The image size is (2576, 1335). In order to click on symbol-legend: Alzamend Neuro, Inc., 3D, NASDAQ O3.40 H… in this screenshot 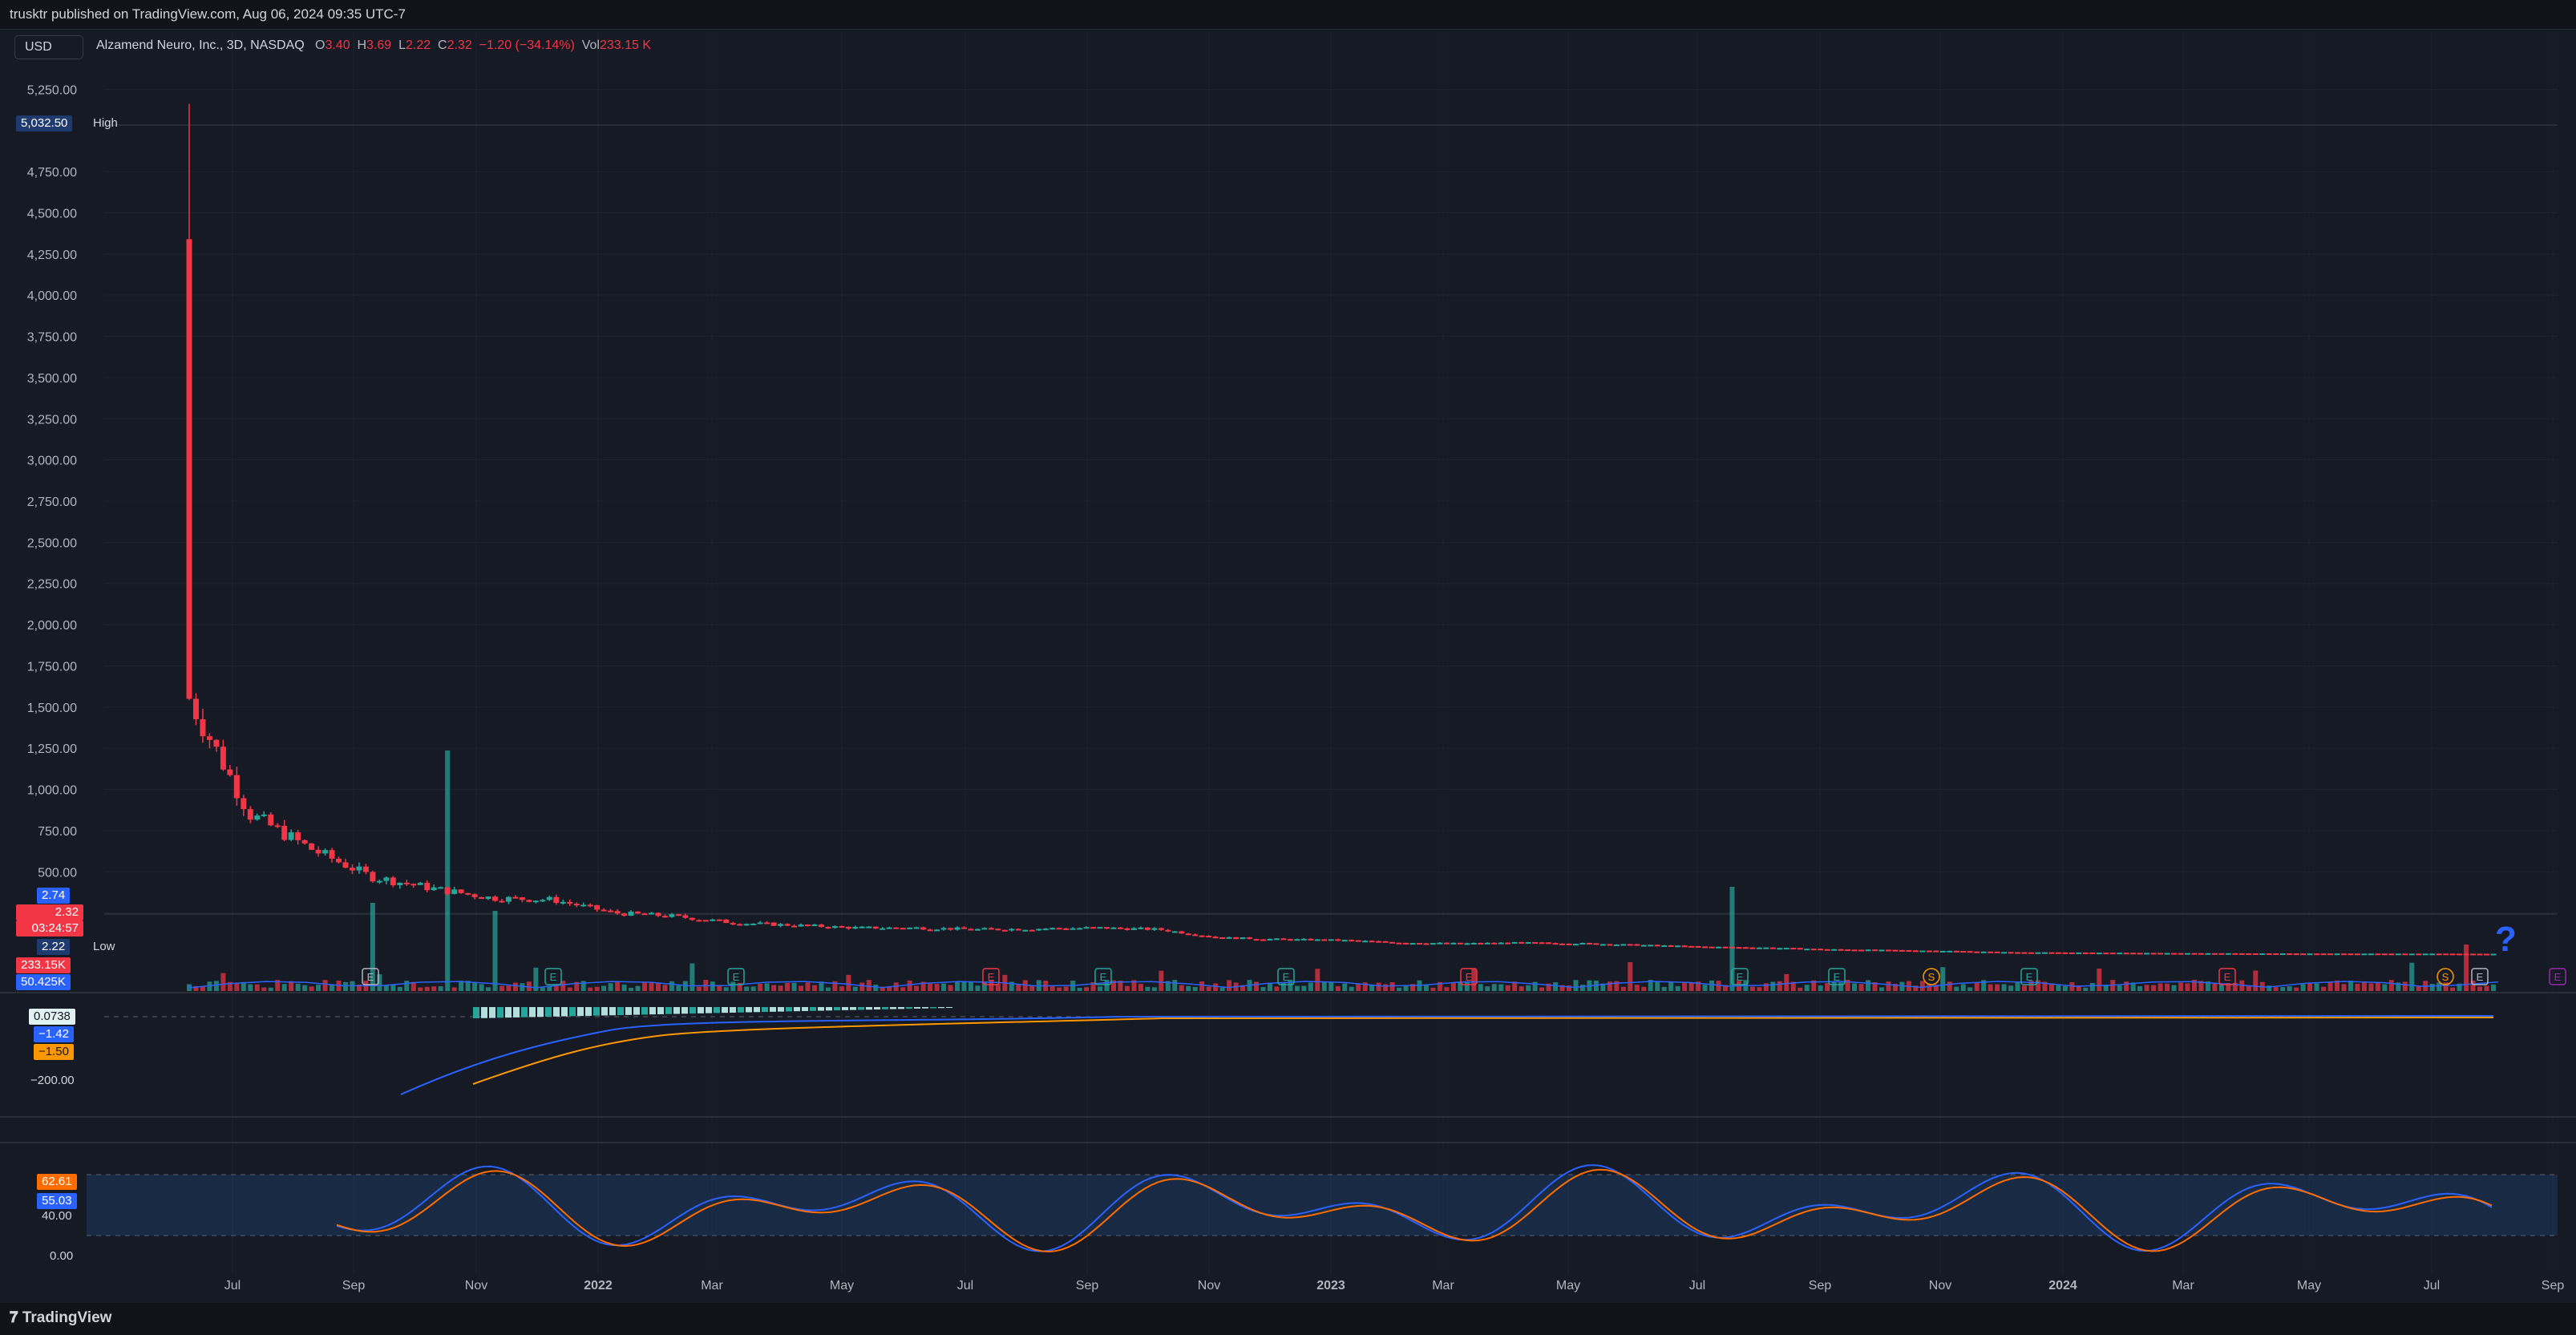, I will do `click(373, 45)`.